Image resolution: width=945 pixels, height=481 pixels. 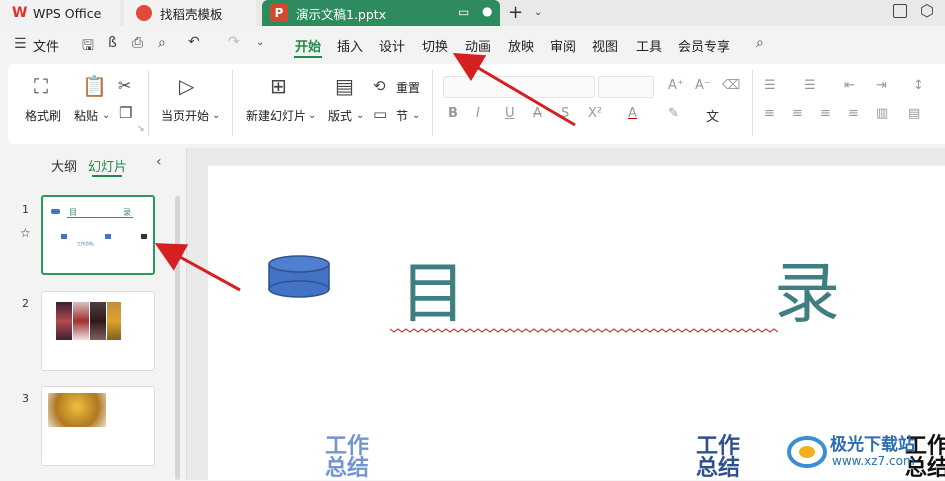 I want to click on font-size-select, so click(x=626, y=87).